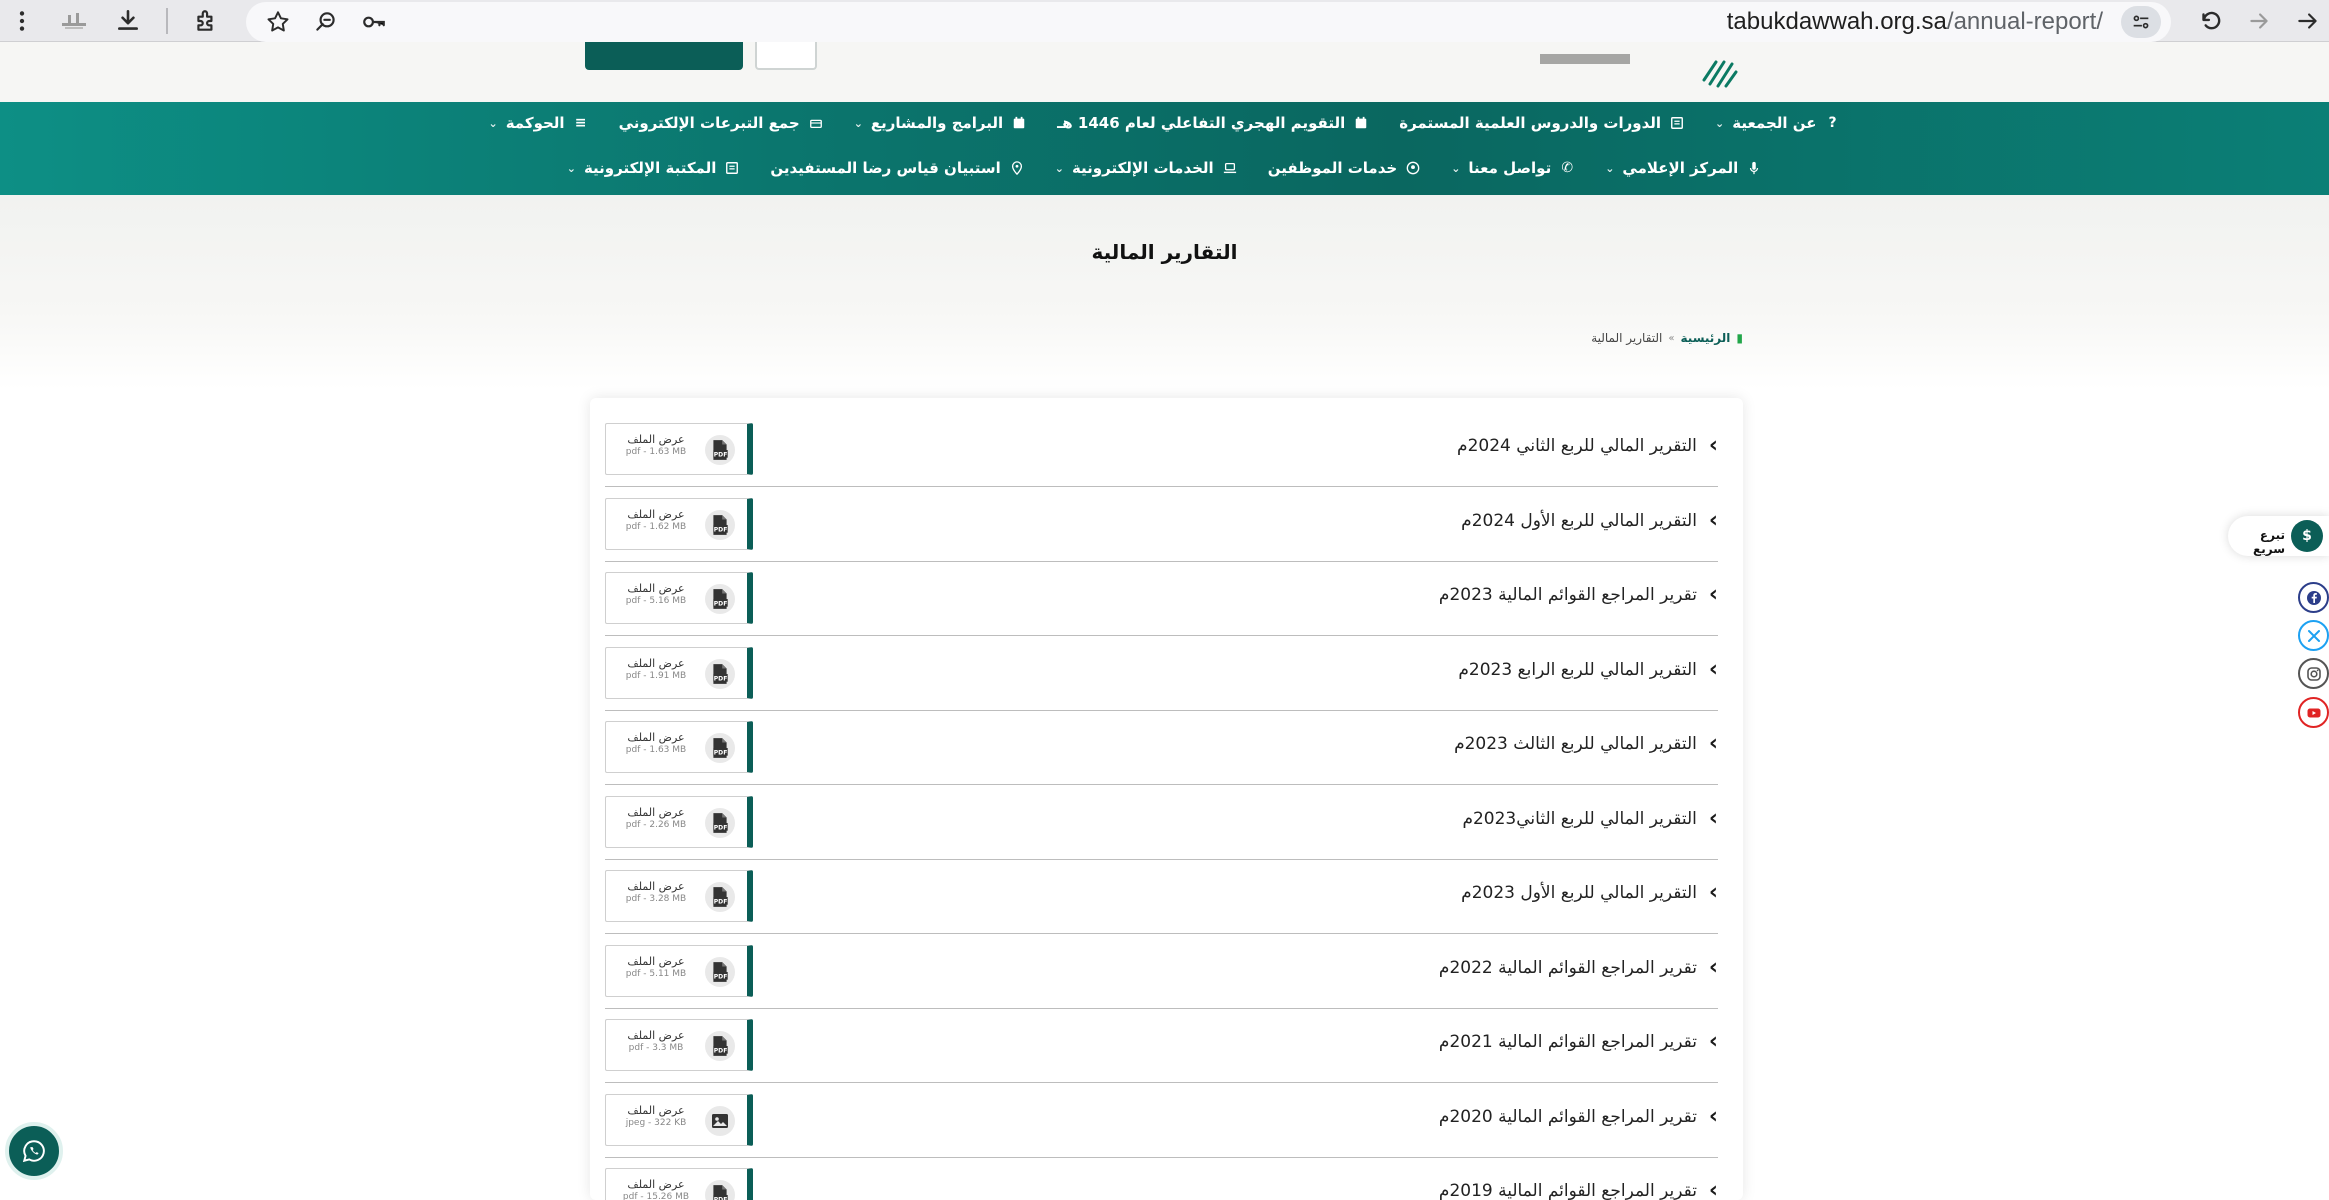 The image size is (2329, 1200). What do you see at coordinates (2307, 536) in the screenshot?
I see `hand-coin-icon: $` at bounding box center [2307, 536].